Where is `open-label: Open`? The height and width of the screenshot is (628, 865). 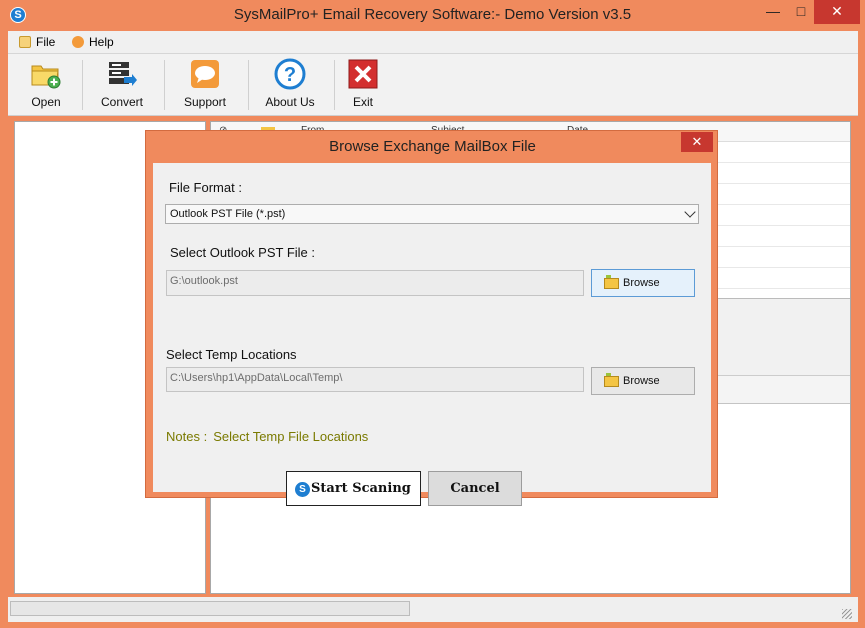 open-label: Open is located at coordinates (46, 102).